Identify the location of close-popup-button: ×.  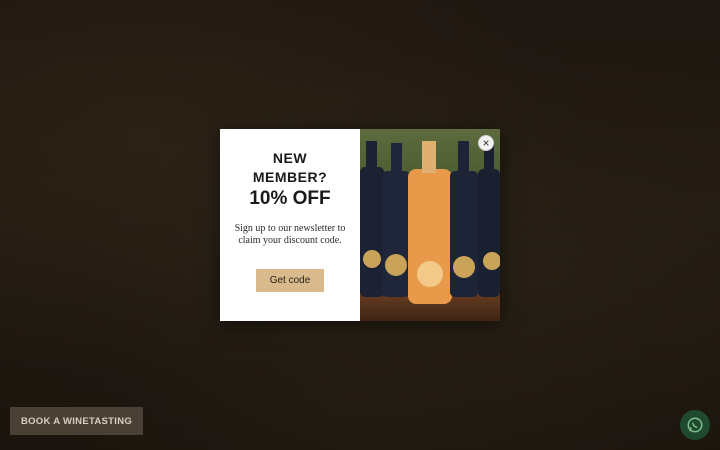
(486, 143).